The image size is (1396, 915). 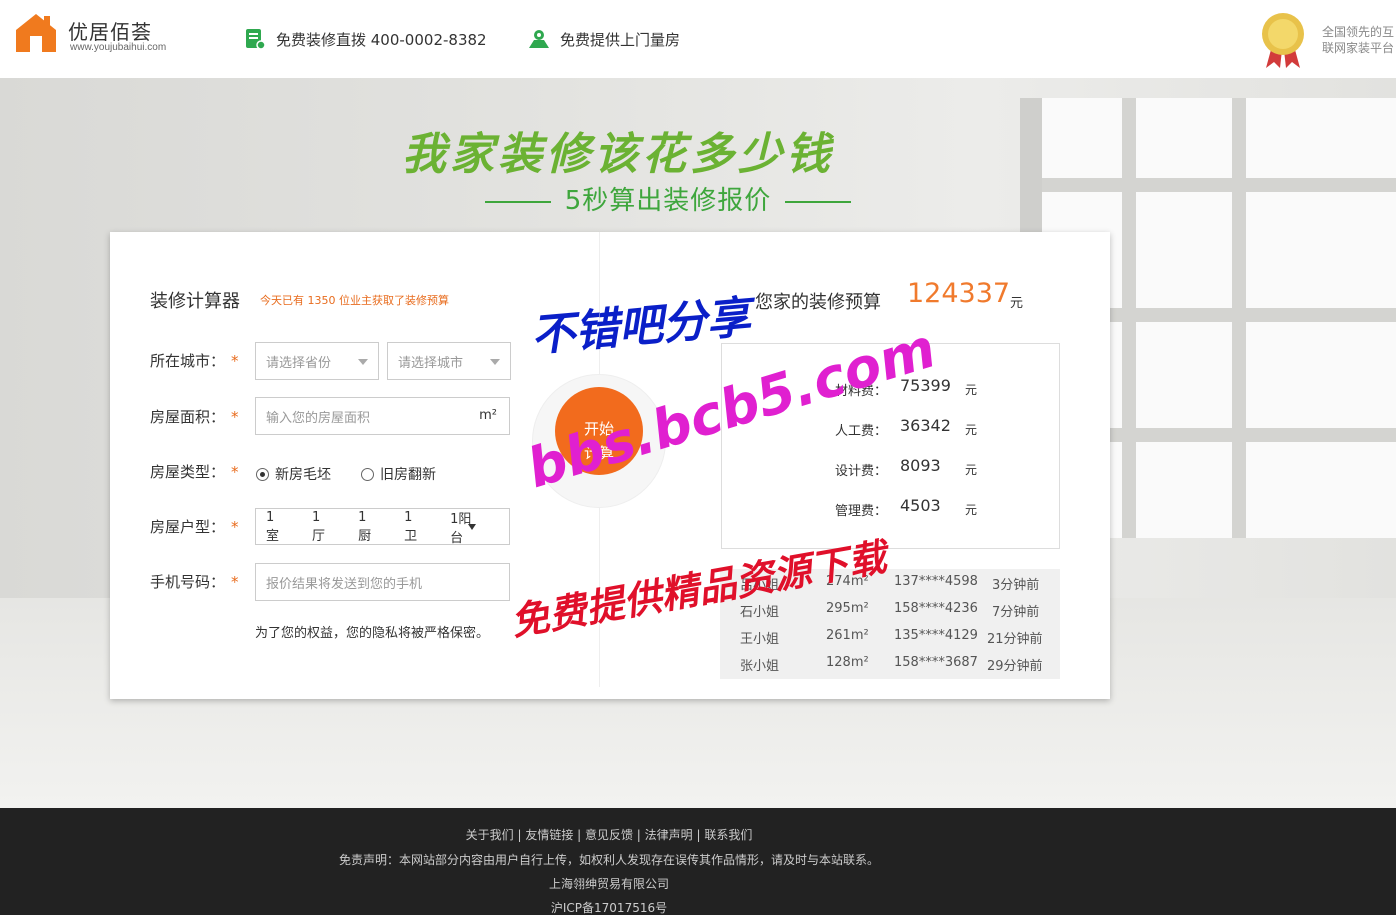 I want to click on site-logo: 优居佰荟 www.youjubaihui.com, so click(x=104, y=36).